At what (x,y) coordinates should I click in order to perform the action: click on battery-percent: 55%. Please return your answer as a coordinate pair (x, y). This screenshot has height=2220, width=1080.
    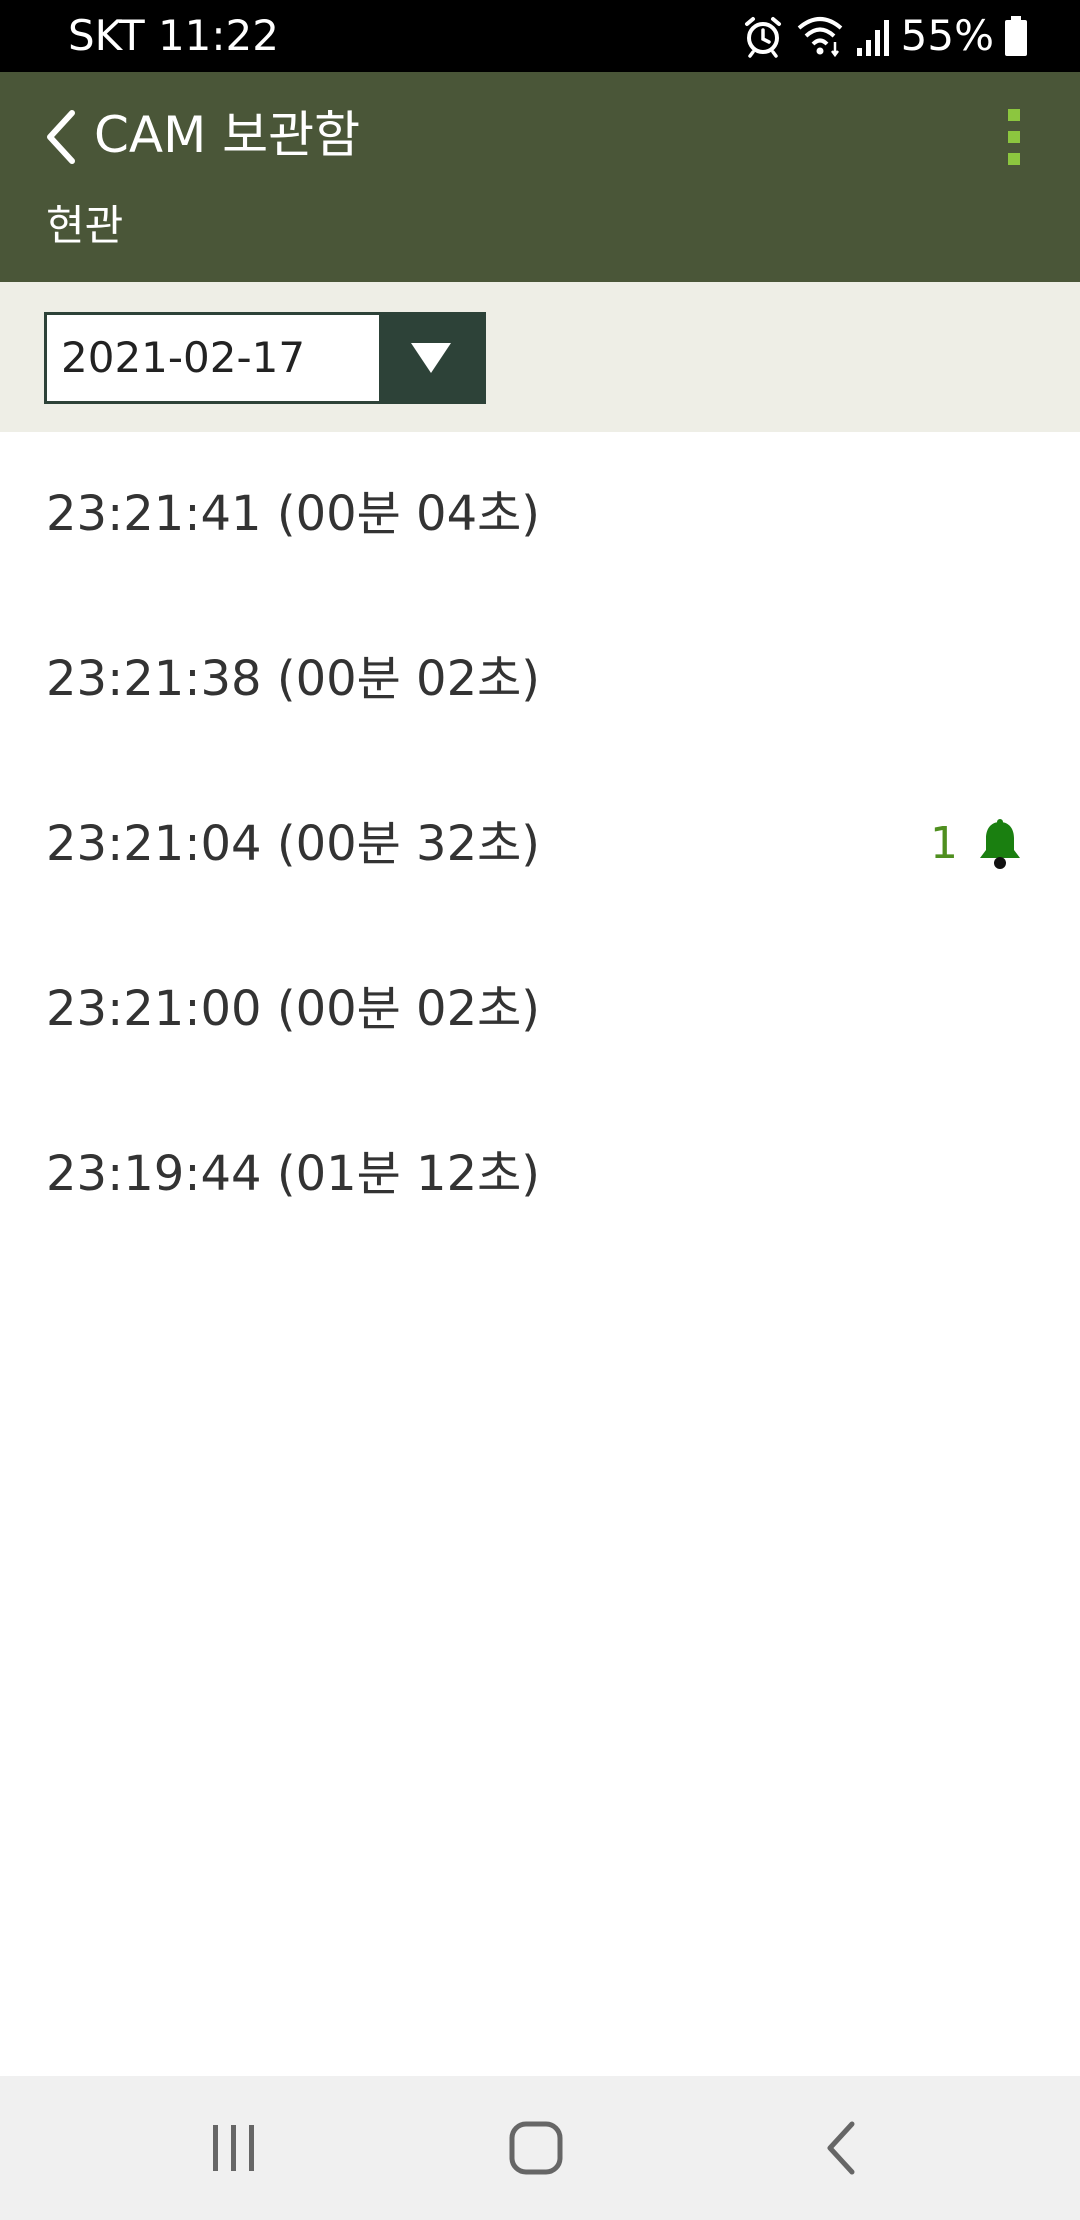
    Looking at the image, I should click on (947, 35).